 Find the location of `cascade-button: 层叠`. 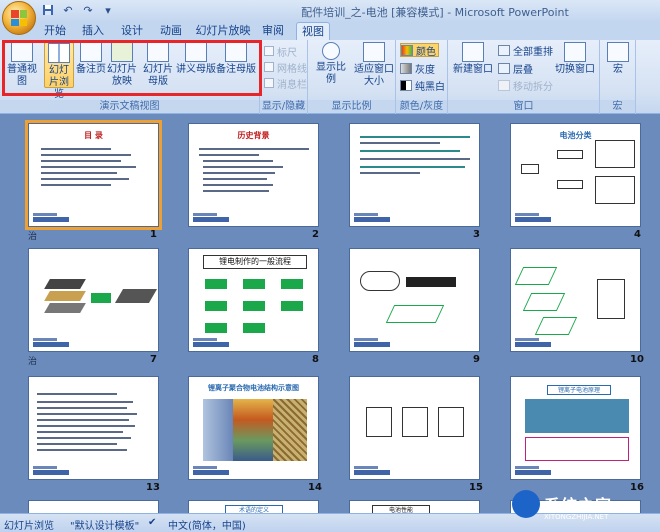

cascade-button: 层叠 is located at coordinates (515, 68).